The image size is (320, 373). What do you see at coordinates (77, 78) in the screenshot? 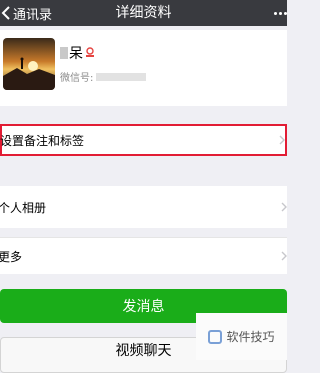
I see `wechat-id-label: 微信号:` at bounding box center [77, 78].